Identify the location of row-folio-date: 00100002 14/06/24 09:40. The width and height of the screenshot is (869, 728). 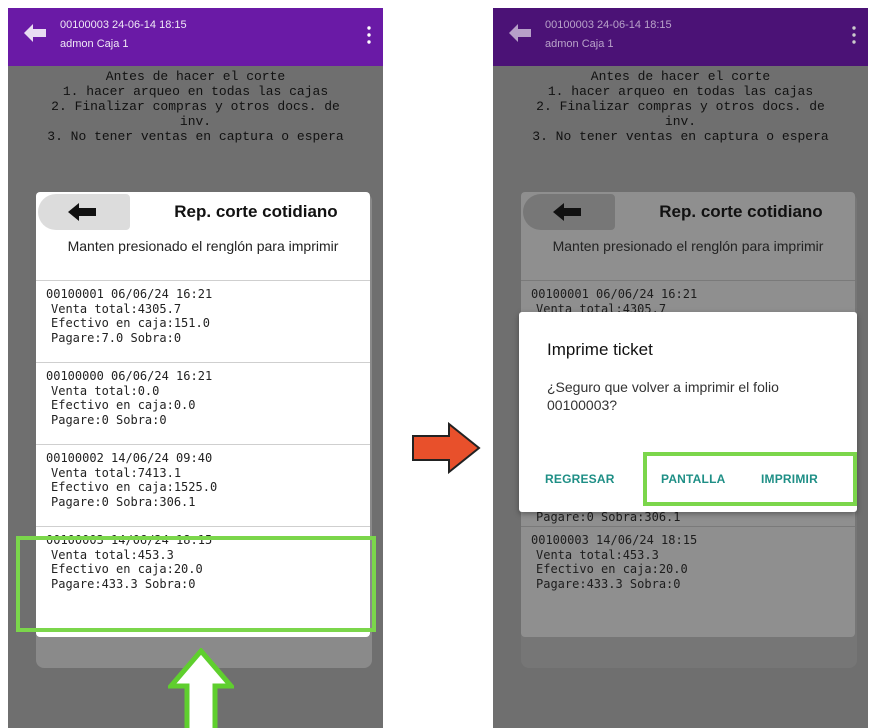
(129, 458).